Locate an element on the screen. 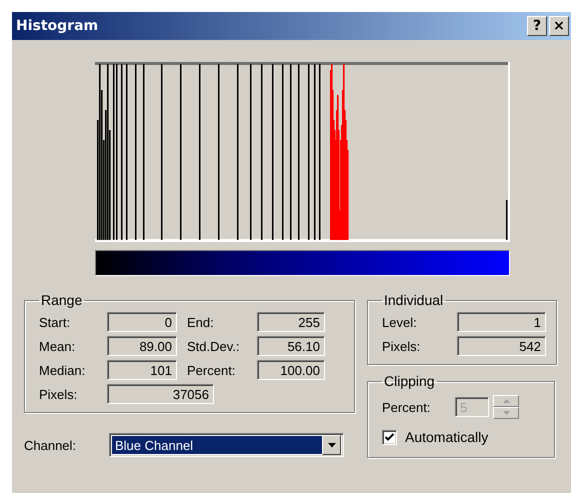  value-field: 56.10 is located at coordinates (291, 346).